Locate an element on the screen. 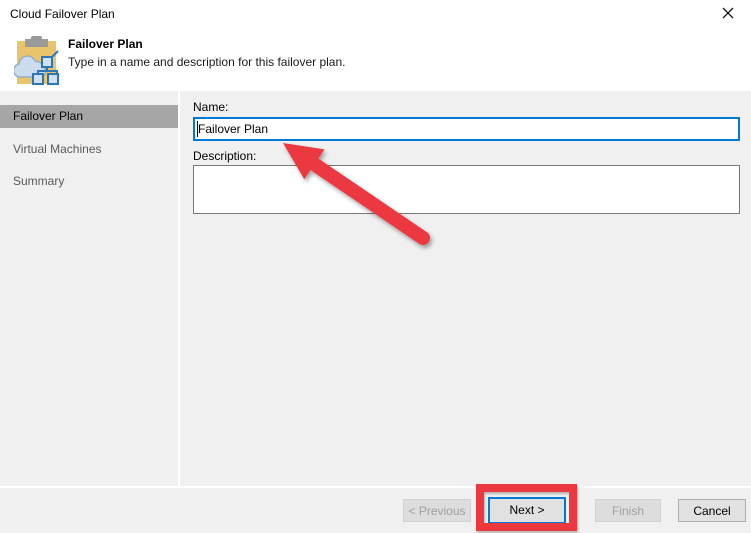 The image size is (751, 533). name-label: Name: is located at coordinates (211, 107).